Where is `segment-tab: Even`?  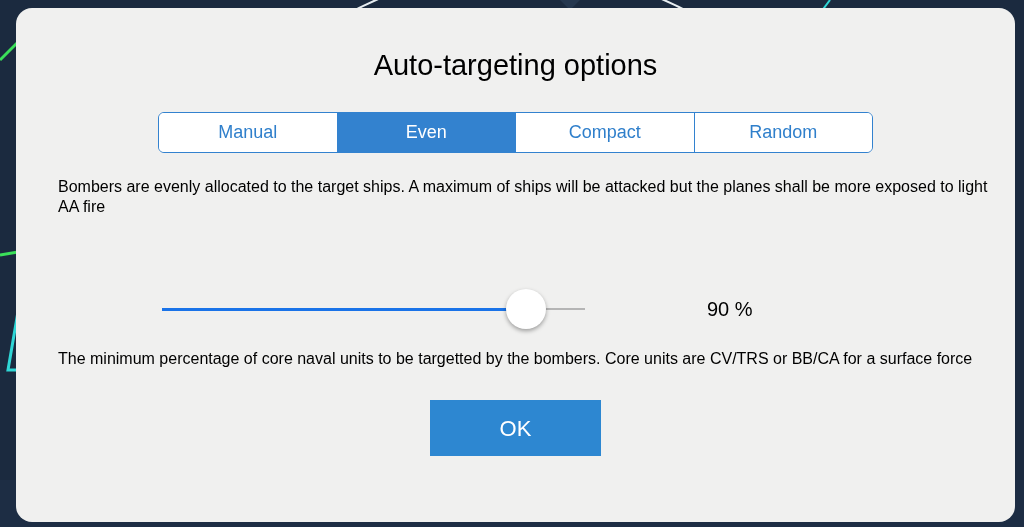 segment-tab: Even is located at coordinates (425, 132).